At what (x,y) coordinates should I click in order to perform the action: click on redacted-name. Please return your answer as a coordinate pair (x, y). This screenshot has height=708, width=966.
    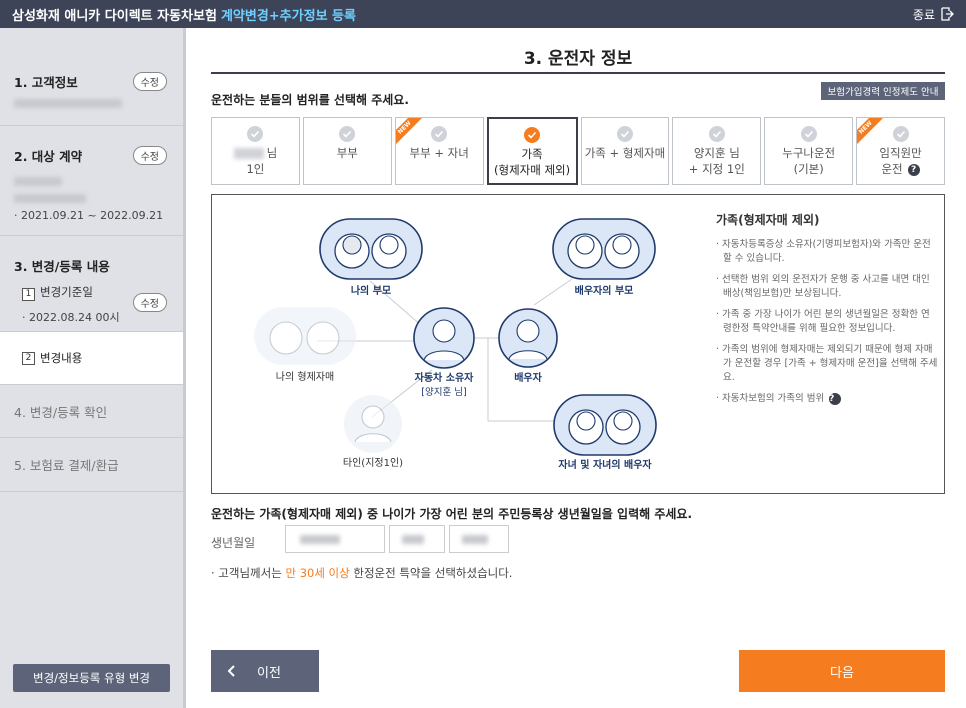
    Looking at the image, I should click on (248, 153).